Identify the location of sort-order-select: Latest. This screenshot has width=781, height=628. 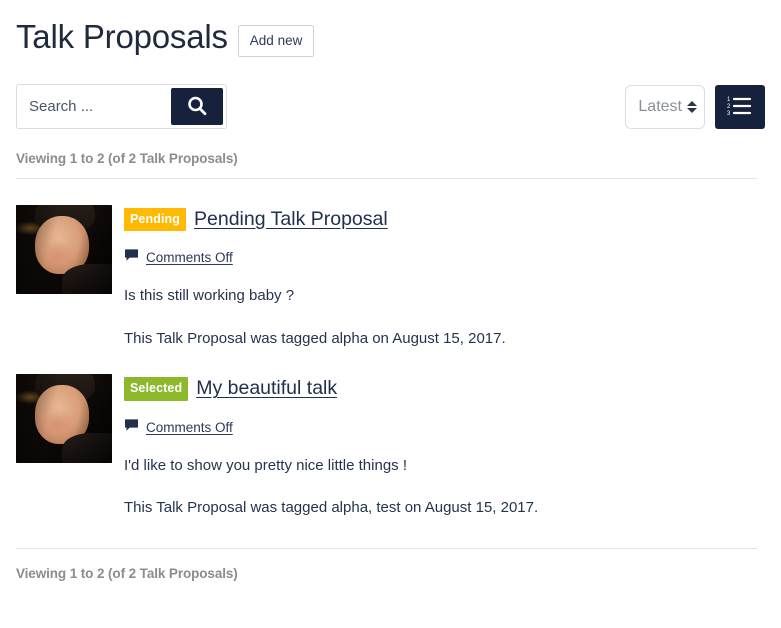
(665, 106).